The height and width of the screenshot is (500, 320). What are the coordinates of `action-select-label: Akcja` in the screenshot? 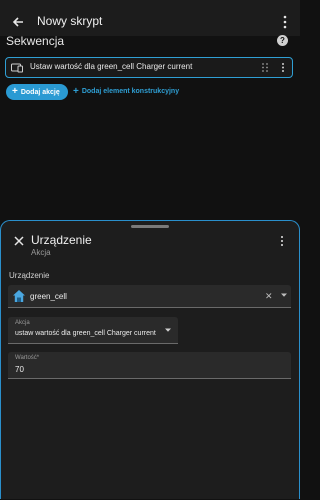 It's located at (22, 323).